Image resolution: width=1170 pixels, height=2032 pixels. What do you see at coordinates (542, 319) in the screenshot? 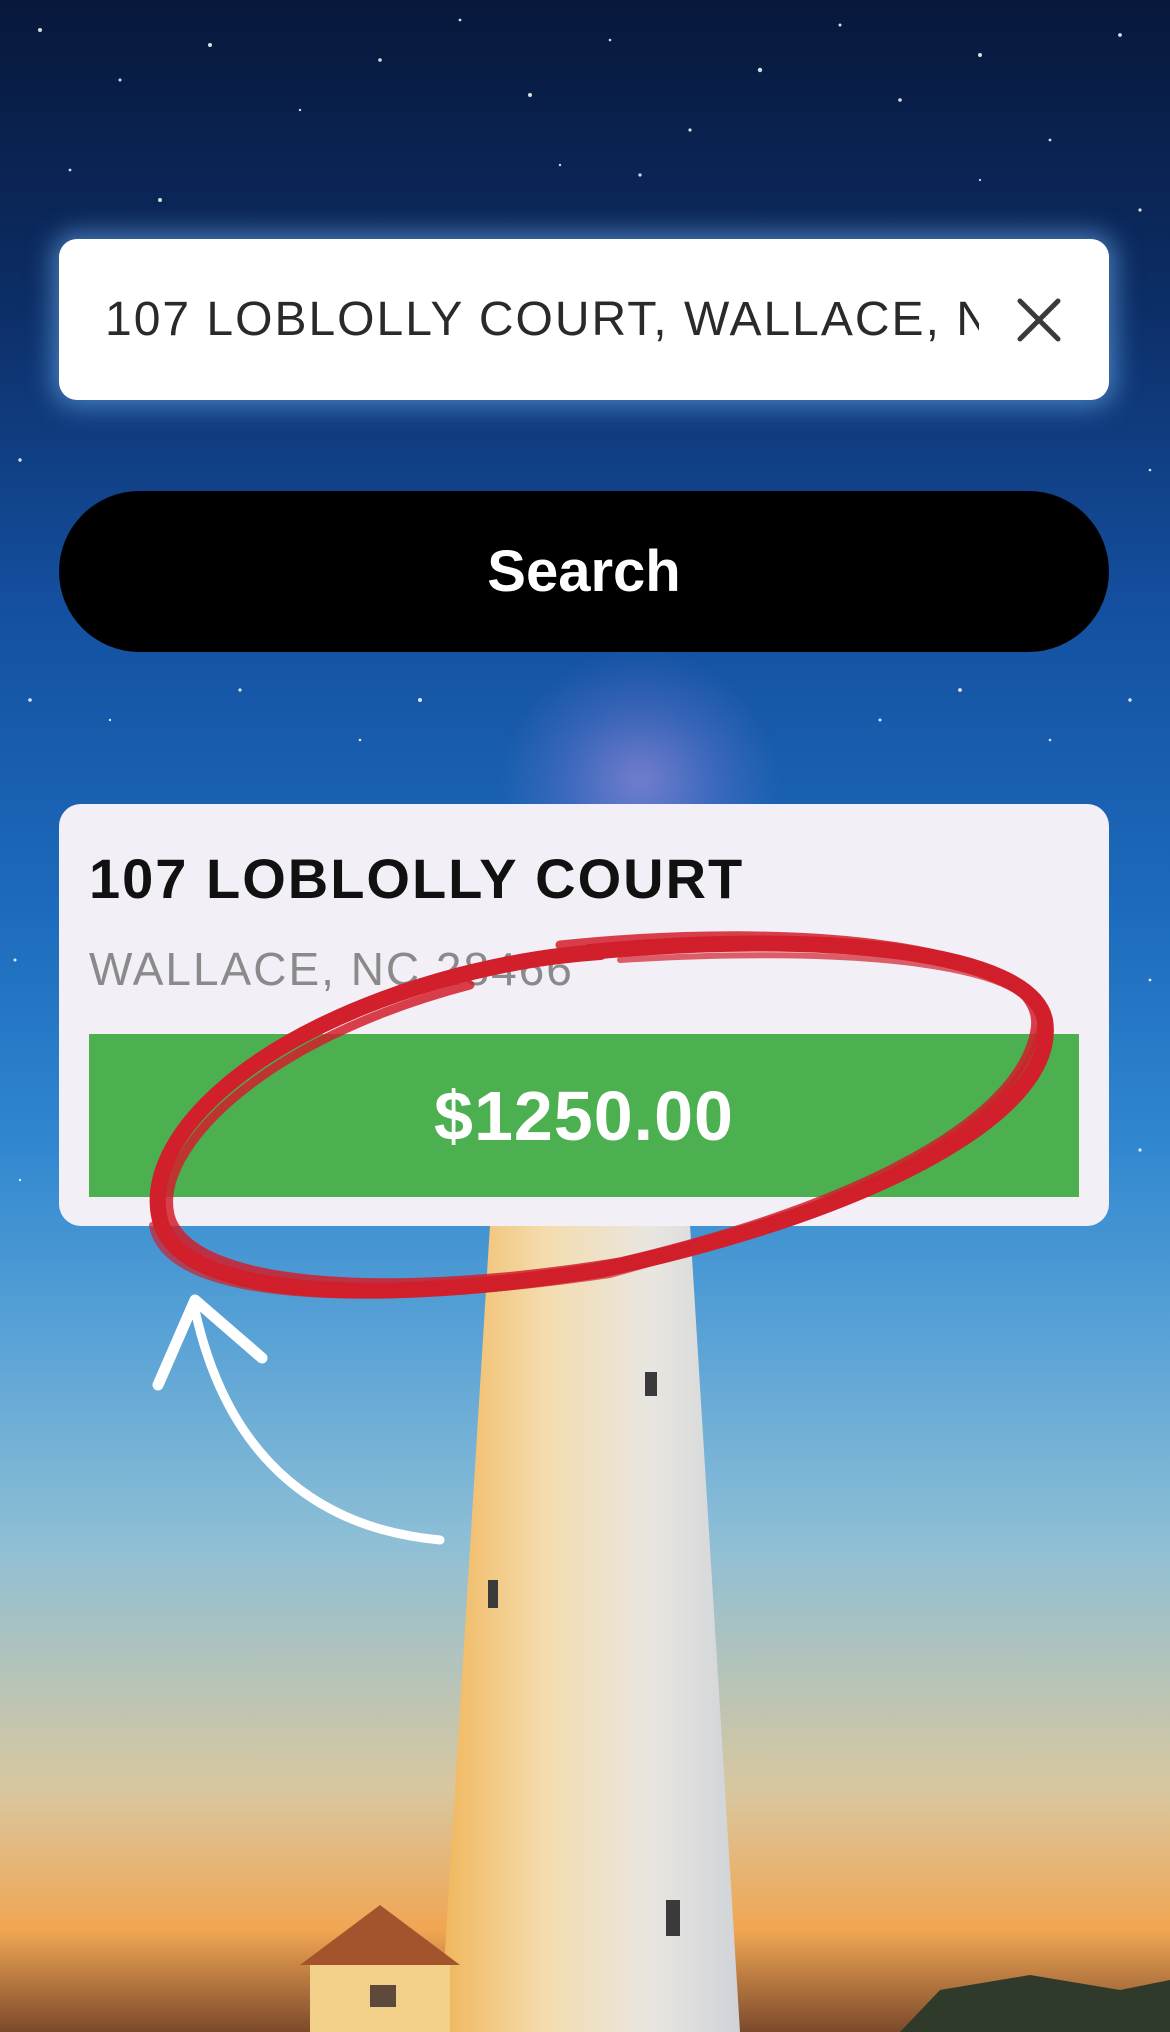
I see `search-input: 107 LOBLOLLY COURT, WALLACE, NC 28466` at bounding box center [542, 319].